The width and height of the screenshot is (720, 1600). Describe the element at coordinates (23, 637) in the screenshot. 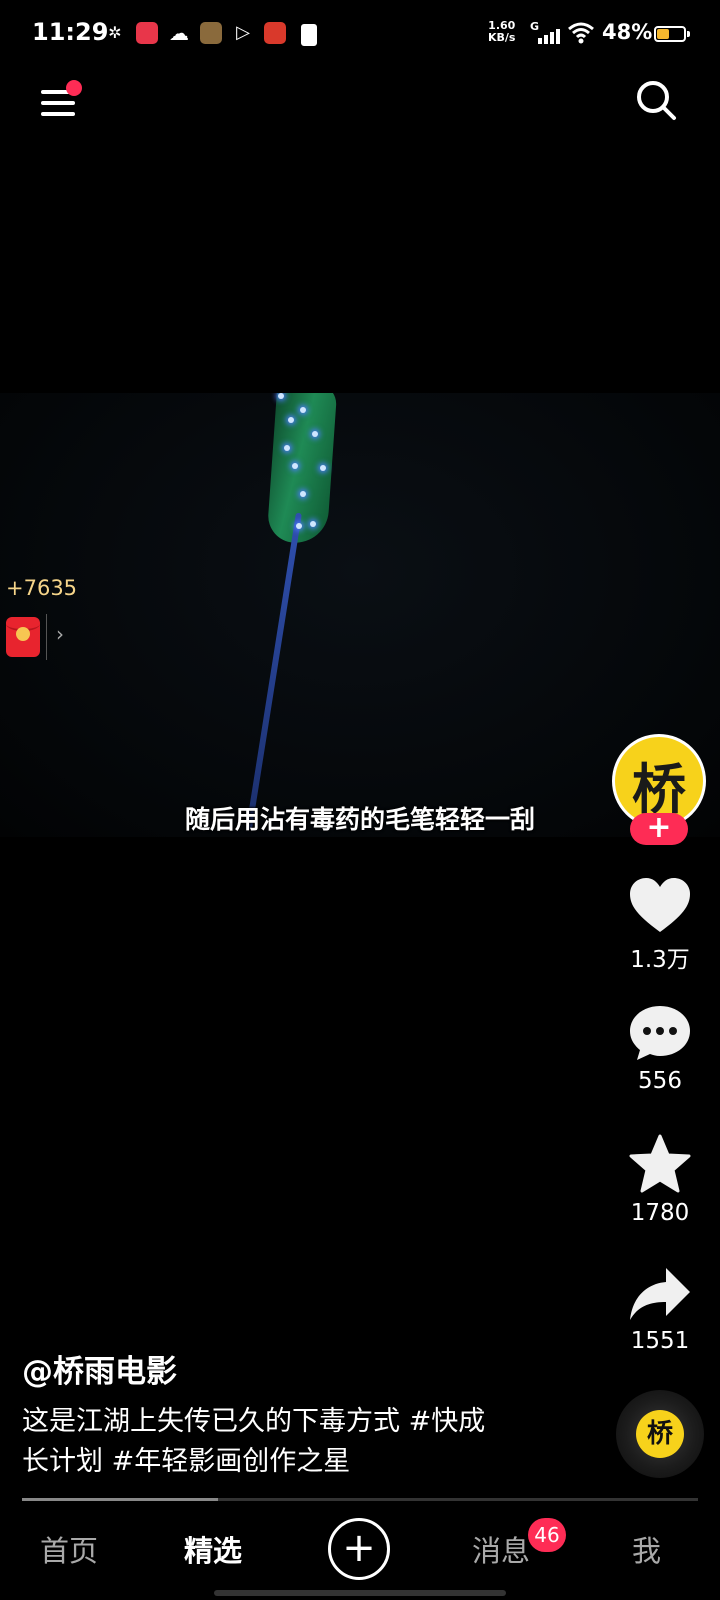

I see `red-envelope-icon` at that location.